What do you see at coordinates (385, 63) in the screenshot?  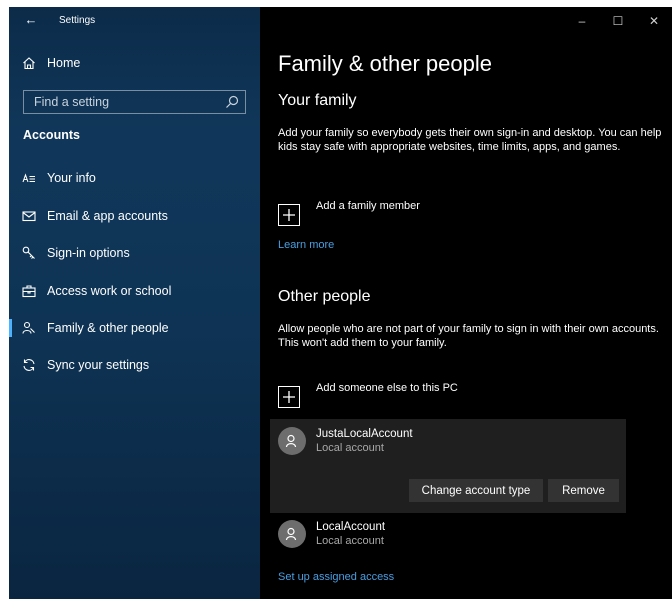 I see `page-title: Family & other people` at bounding box center [385, 63].